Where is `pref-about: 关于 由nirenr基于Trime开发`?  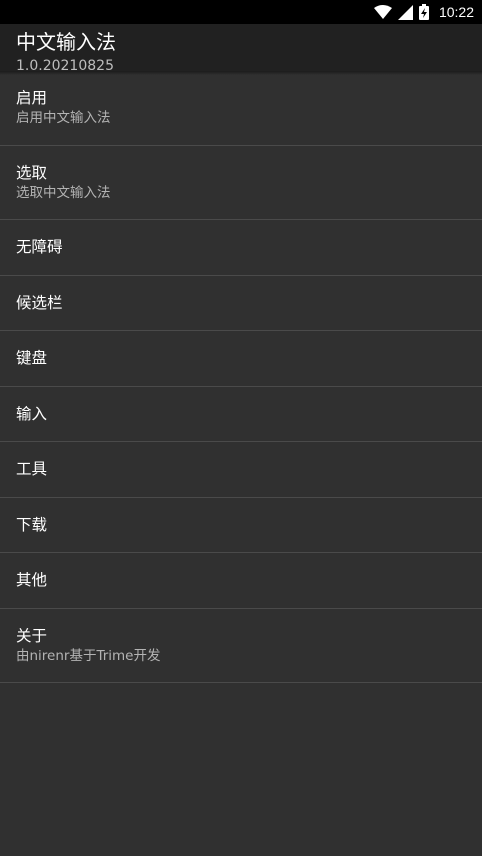 pref-about: 关于 由nirenr基于Trime开发 is located at coordinates (241, 646).